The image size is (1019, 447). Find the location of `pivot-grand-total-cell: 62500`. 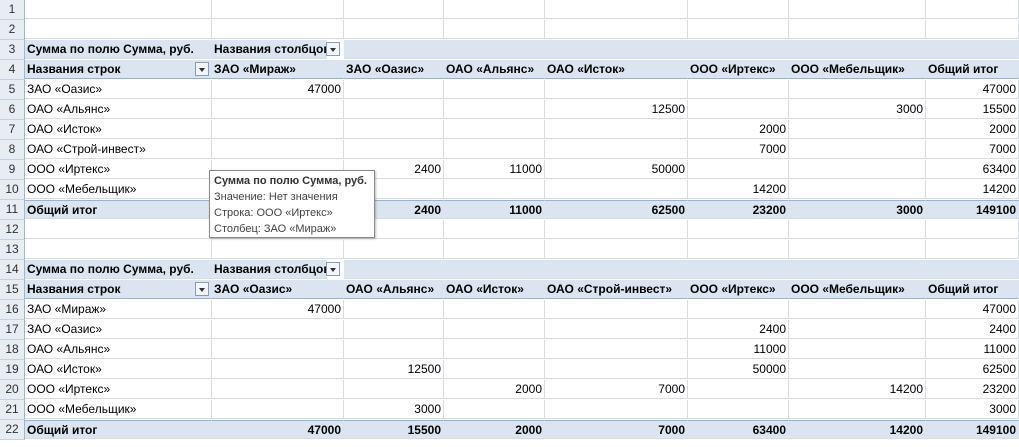

pivot-grand-total-cell: 62500 is located at coordinates (616, 209).